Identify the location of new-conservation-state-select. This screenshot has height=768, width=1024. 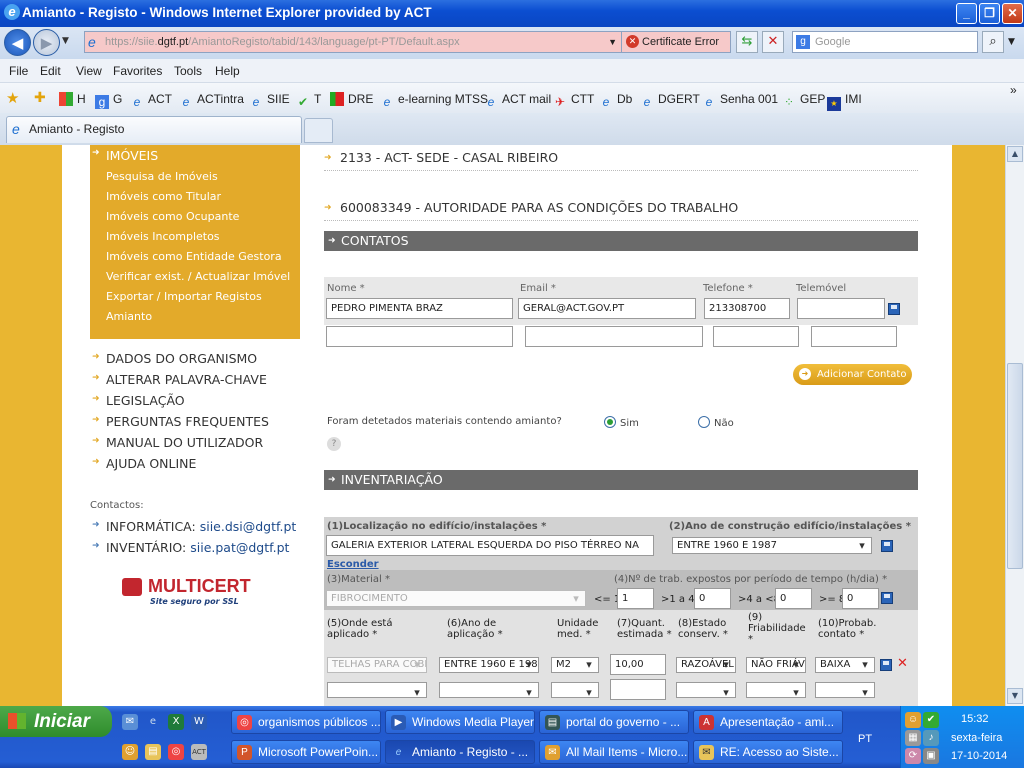
(706, 690).